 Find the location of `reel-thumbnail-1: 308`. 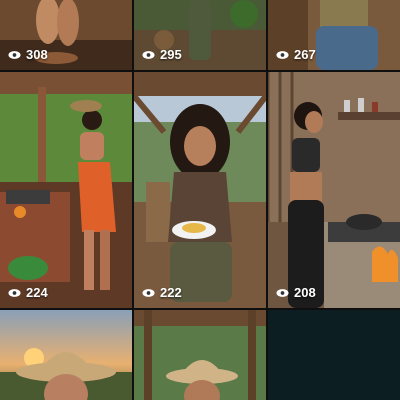

reel-thumbnail-1: 308 is located at coordinates (66, 35).